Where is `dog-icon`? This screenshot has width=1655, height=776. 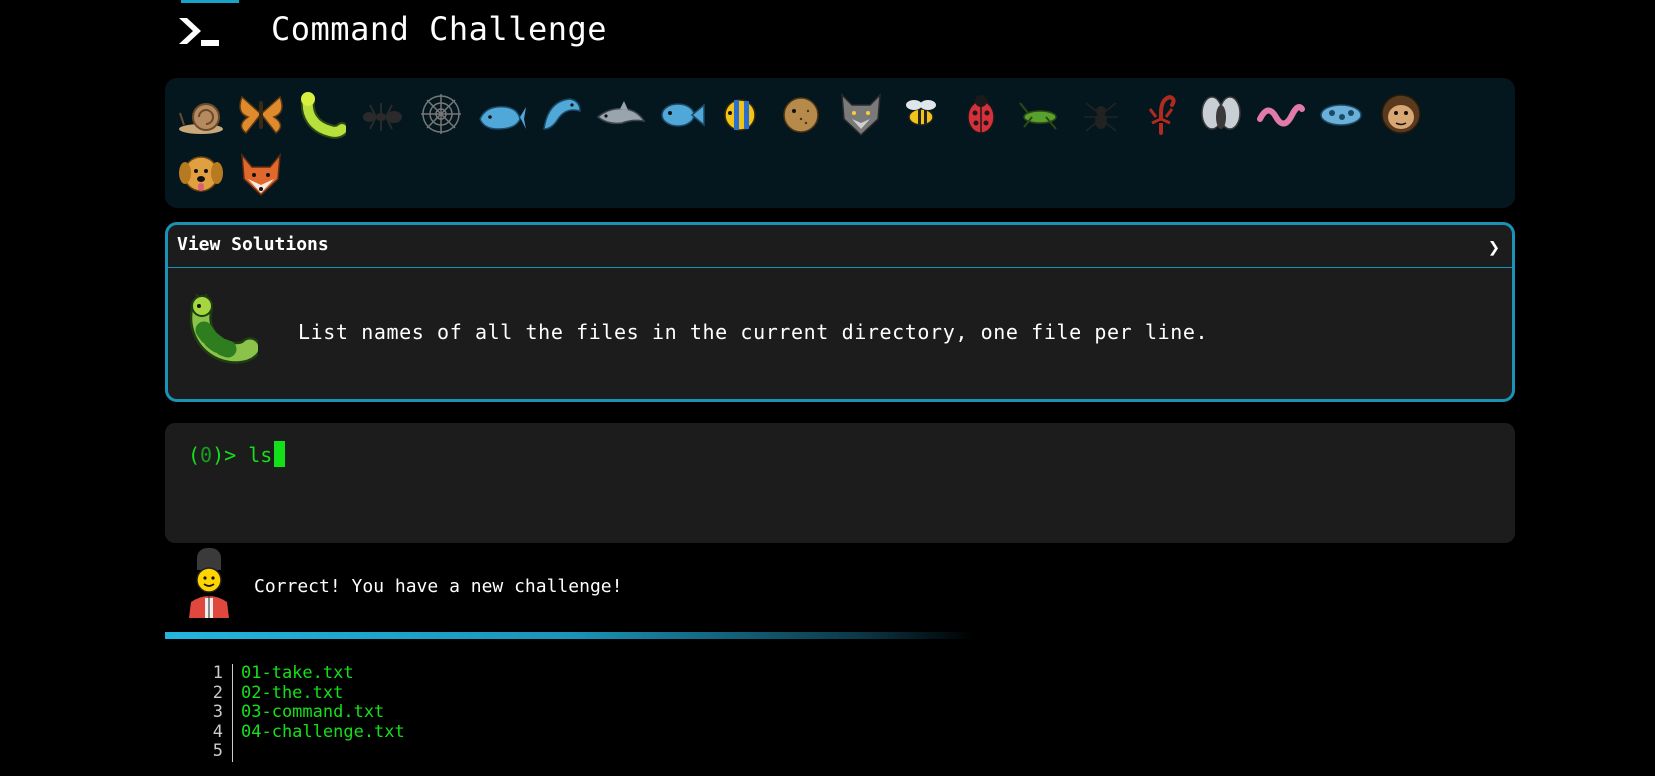 dog-icon is located at coordinates (201, 174).